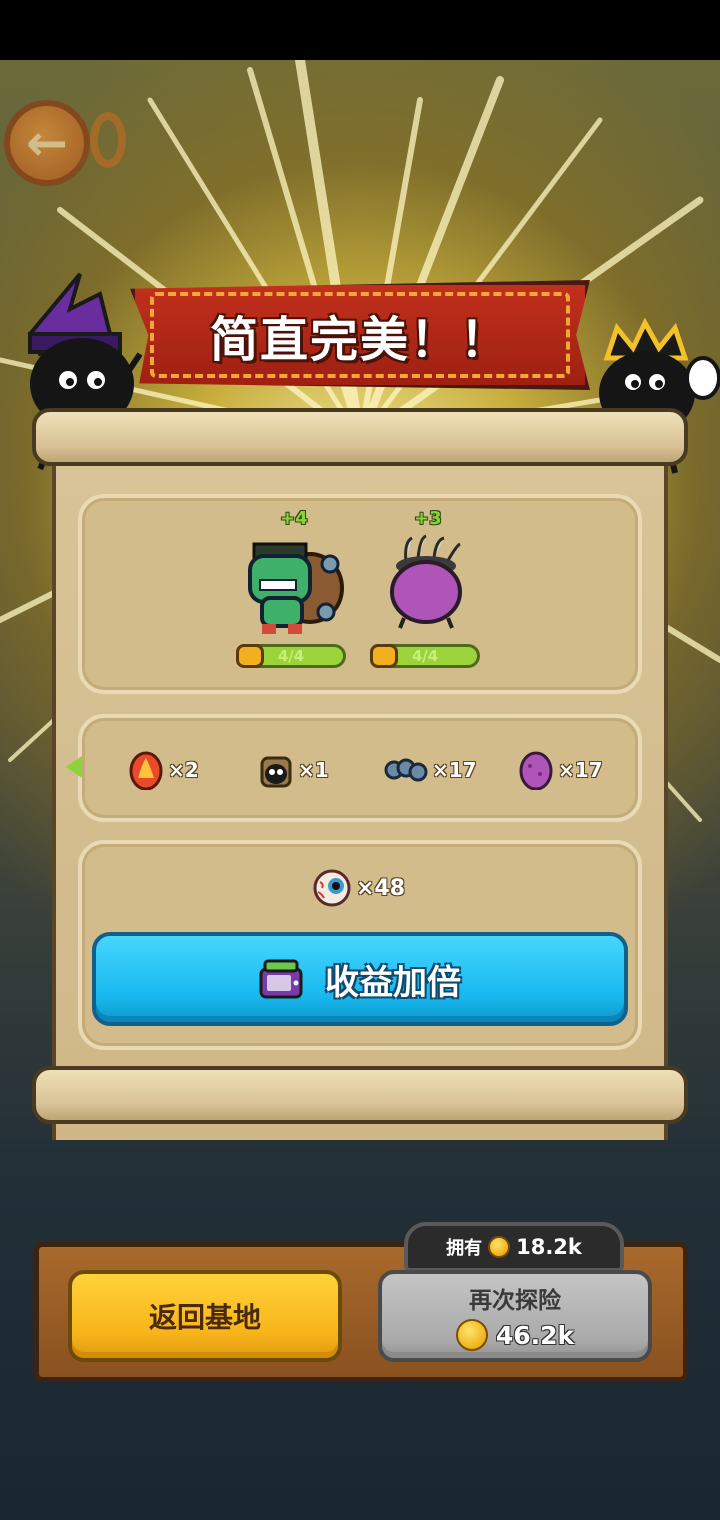 The image size is (720, 1520). Describe the element at coordinates (428, 518) in the screenshot. I see `monster-2-bonus: +3` at that location.